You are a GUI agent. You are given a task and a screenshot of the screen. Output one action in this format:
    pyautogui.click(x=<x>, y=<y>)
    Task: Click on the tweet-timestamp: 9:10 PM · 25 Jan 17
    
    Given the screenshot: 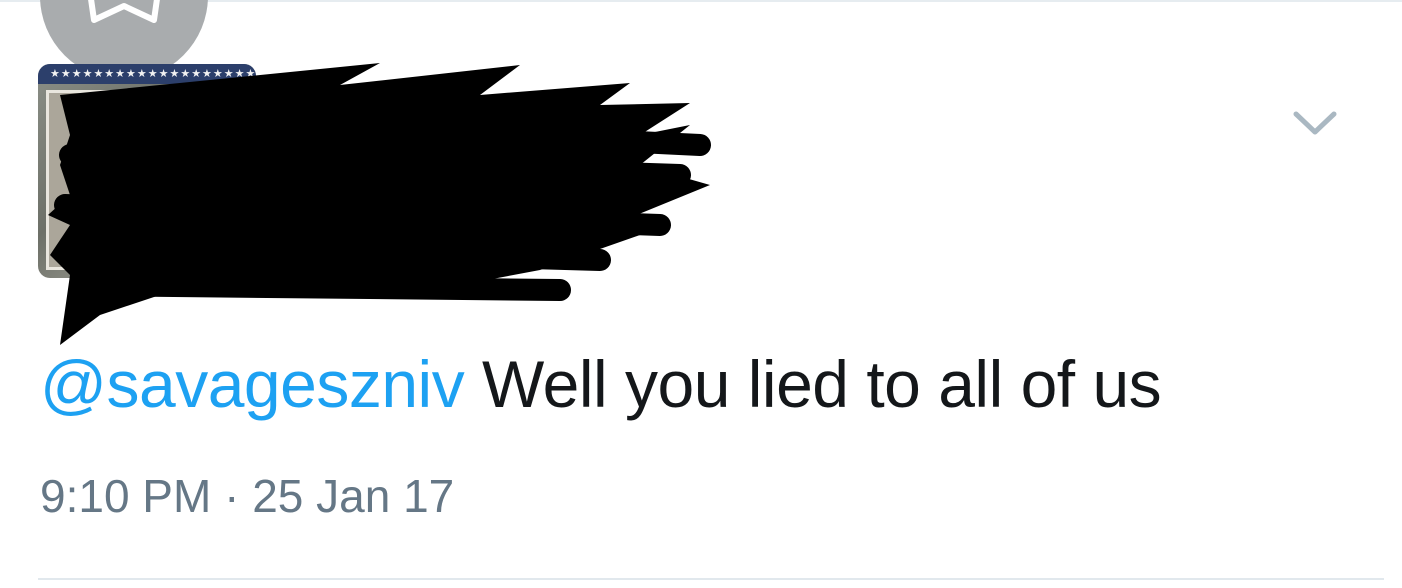 What is the action you would take?
    pyautogui.click(x=247, y=496)
    